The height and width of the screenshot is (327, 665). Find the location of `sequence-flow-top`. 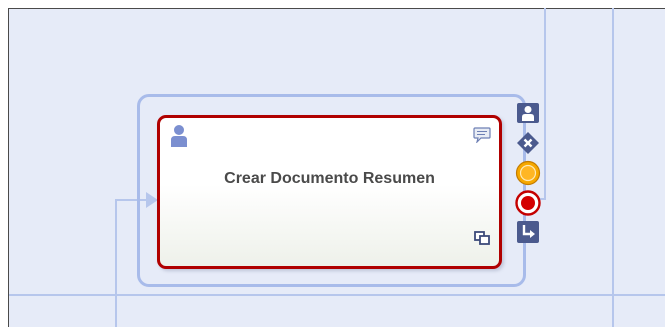

sequence-flow-top is located at coordinates (545, 104).